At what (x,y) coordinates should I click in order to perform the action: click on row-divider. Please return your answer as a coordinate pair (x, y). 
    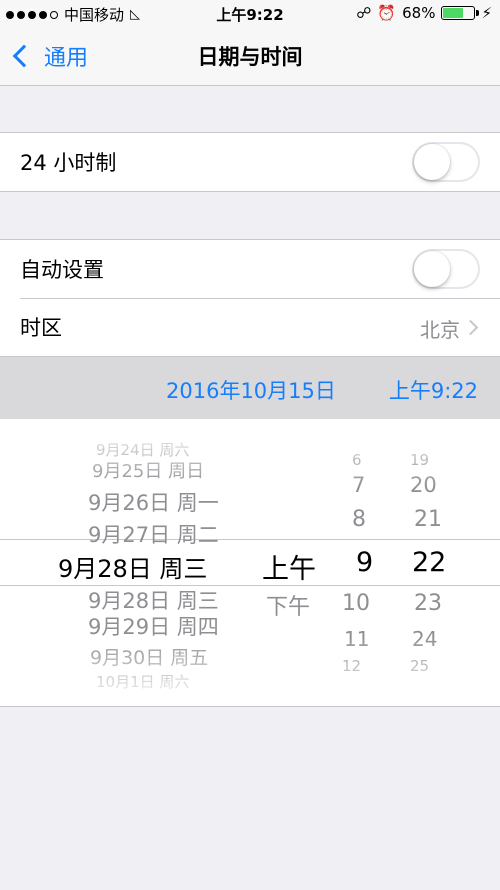
    Looking at the image, I should click on (260, 298).